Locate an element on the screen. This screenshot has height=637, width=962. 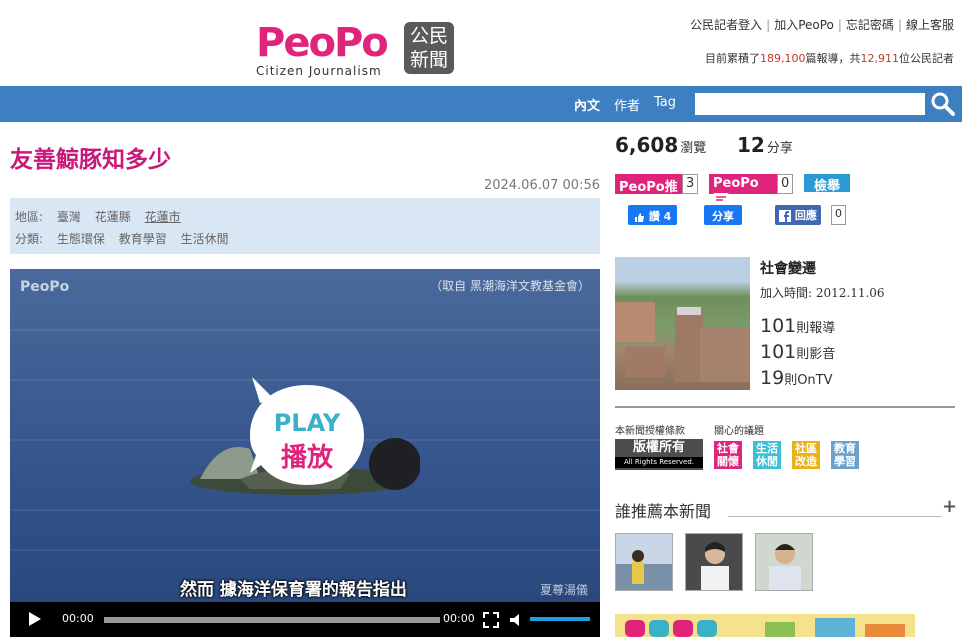
category-lifestyle: 生活休閒 is located at coordinates (205, 239).